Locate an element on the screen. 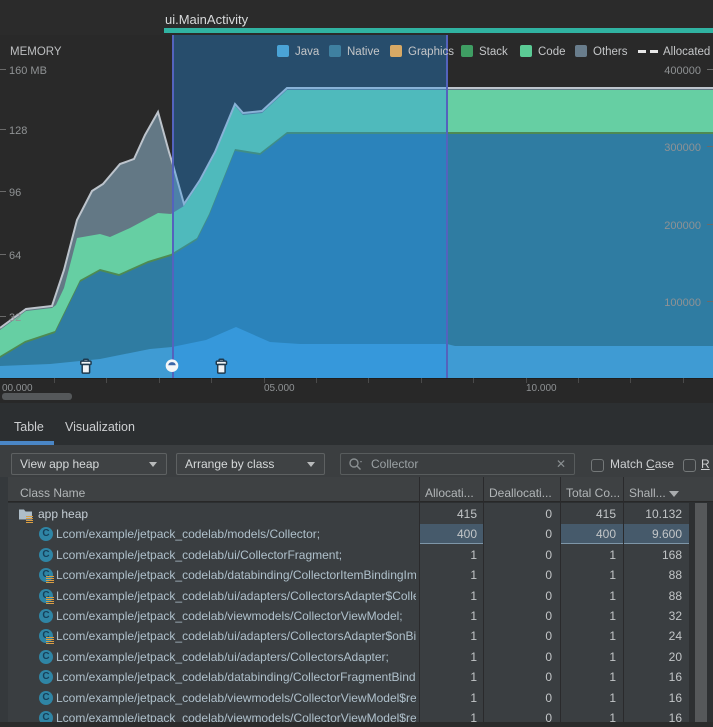  svg-text: 100000 is located at coordinates (682, 303).